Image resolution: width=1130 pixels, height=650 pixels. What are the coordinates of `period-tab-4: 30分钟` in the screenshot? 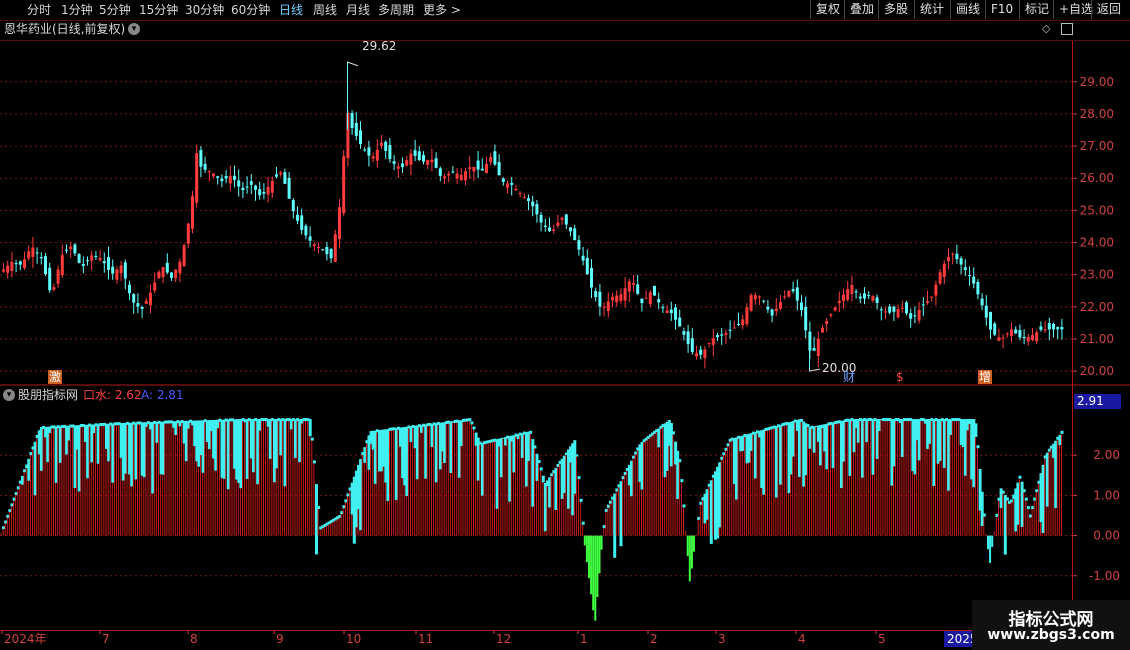 It's located at (204, 10).